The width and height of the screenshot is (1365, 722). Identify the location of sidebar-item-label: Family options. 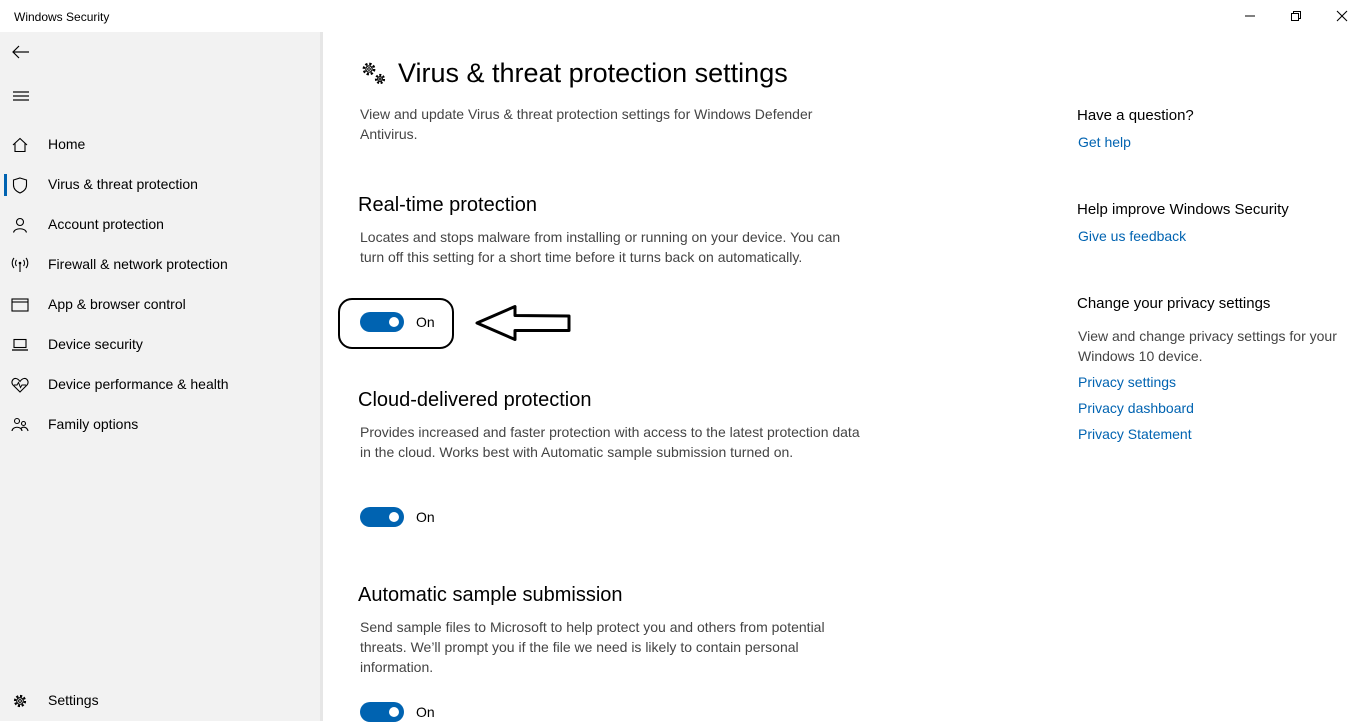
(93, 424).